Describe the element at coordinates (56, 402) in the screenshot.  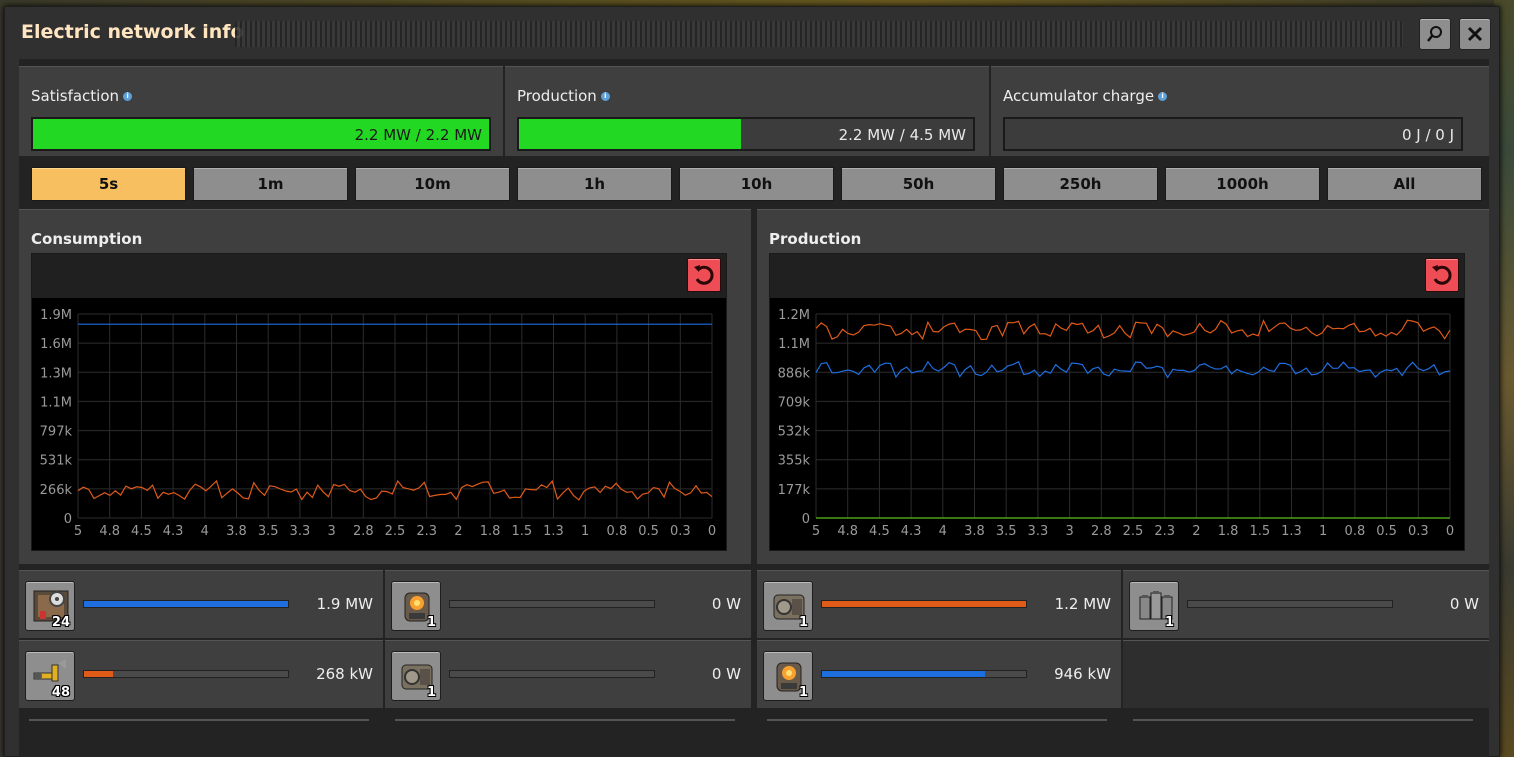
I see `y-tick-label: 1.1M` at that location.